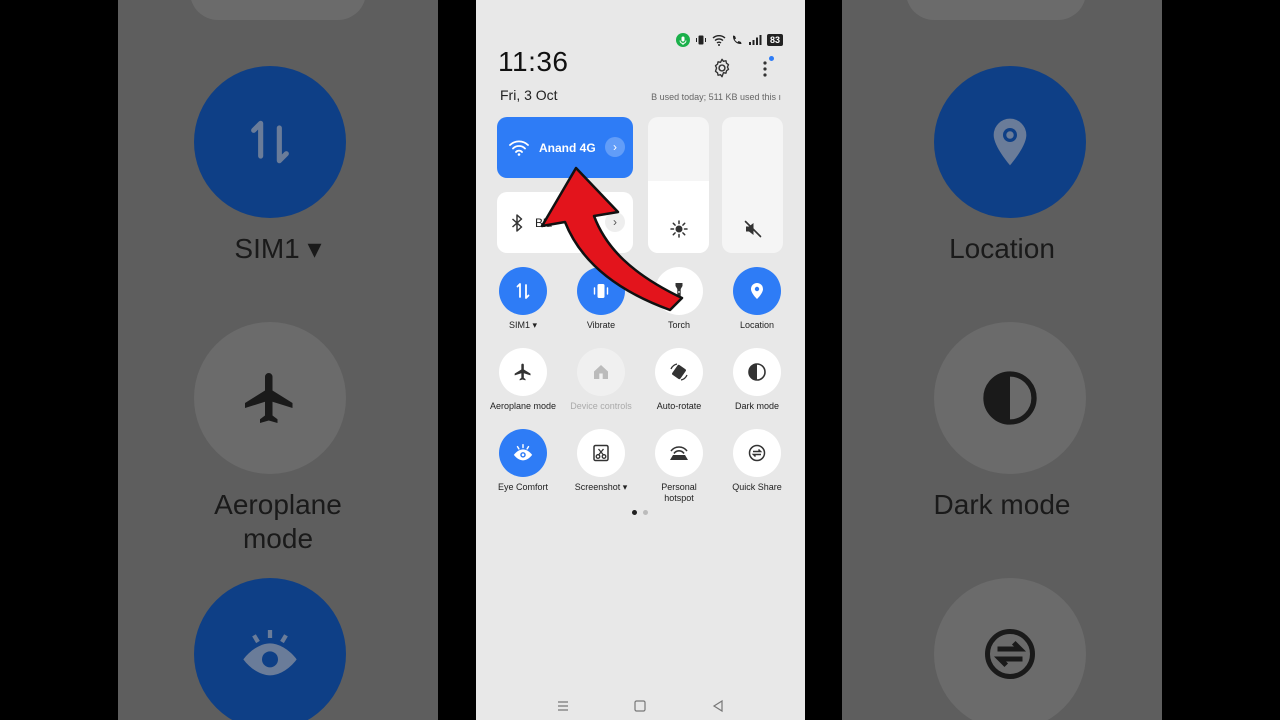 Image resolution: width=1280 pixels, height=720 pixels. I want to click on back-button, so click(718, 706).